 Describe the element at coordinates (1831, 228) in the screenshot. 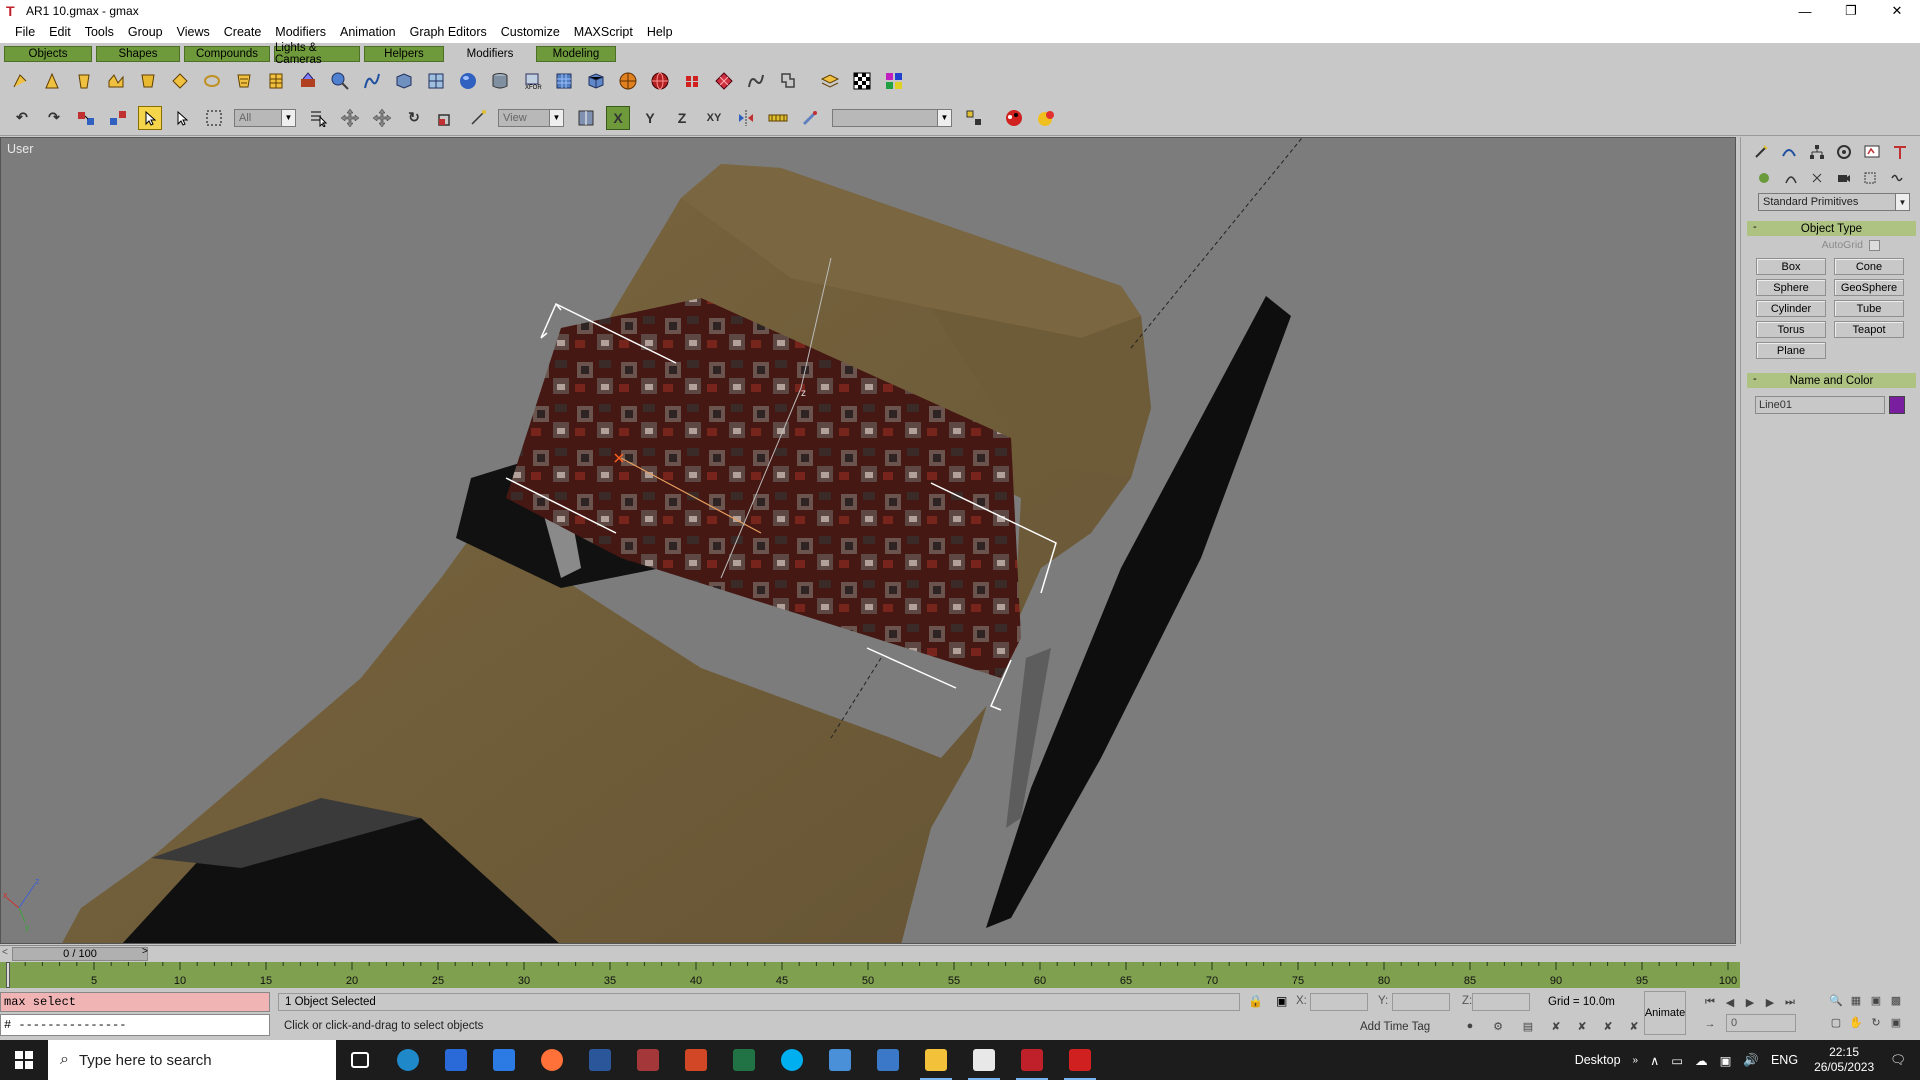

I see `object-type-rollout-header: - Object Type` at that location.